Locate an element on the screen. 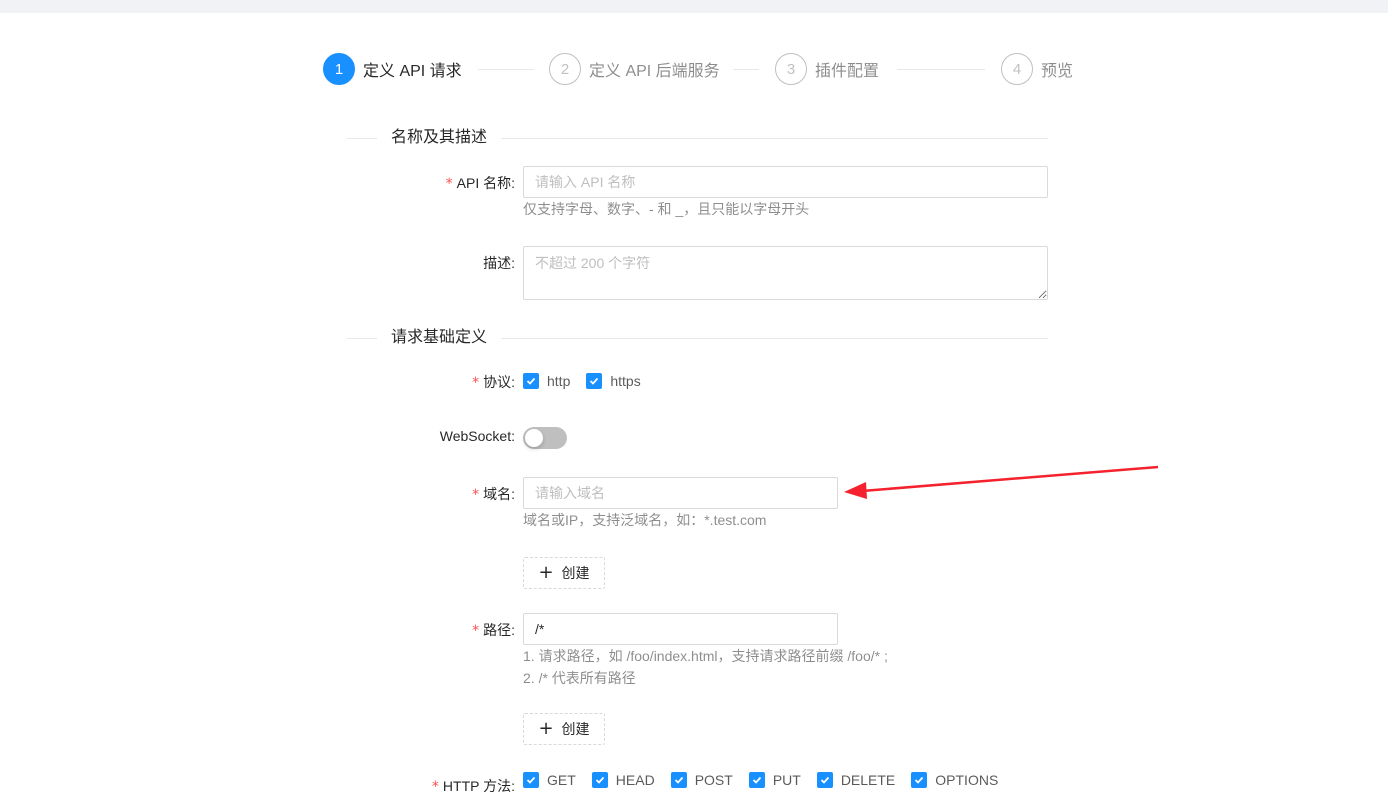  checkbox-label: PUT is located at coordinates (786, 780).